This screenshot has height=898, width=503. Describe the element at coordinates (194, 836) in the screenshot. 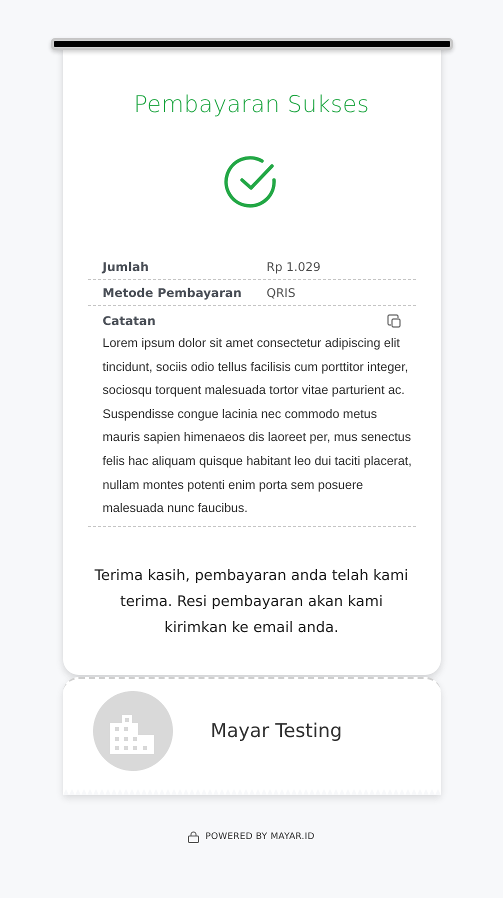

I see `lock-icon` at that location.